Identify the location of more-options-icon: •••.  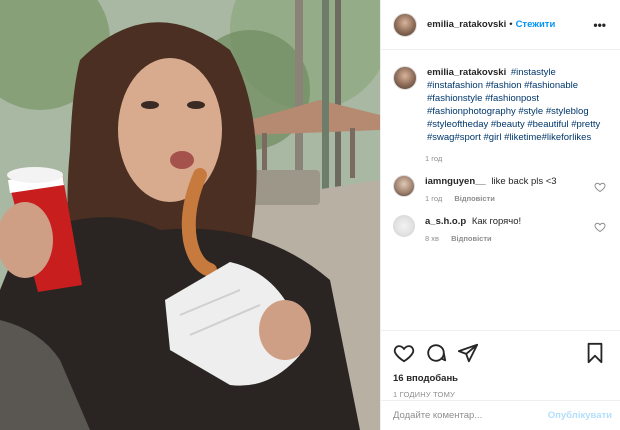
(599, 25).